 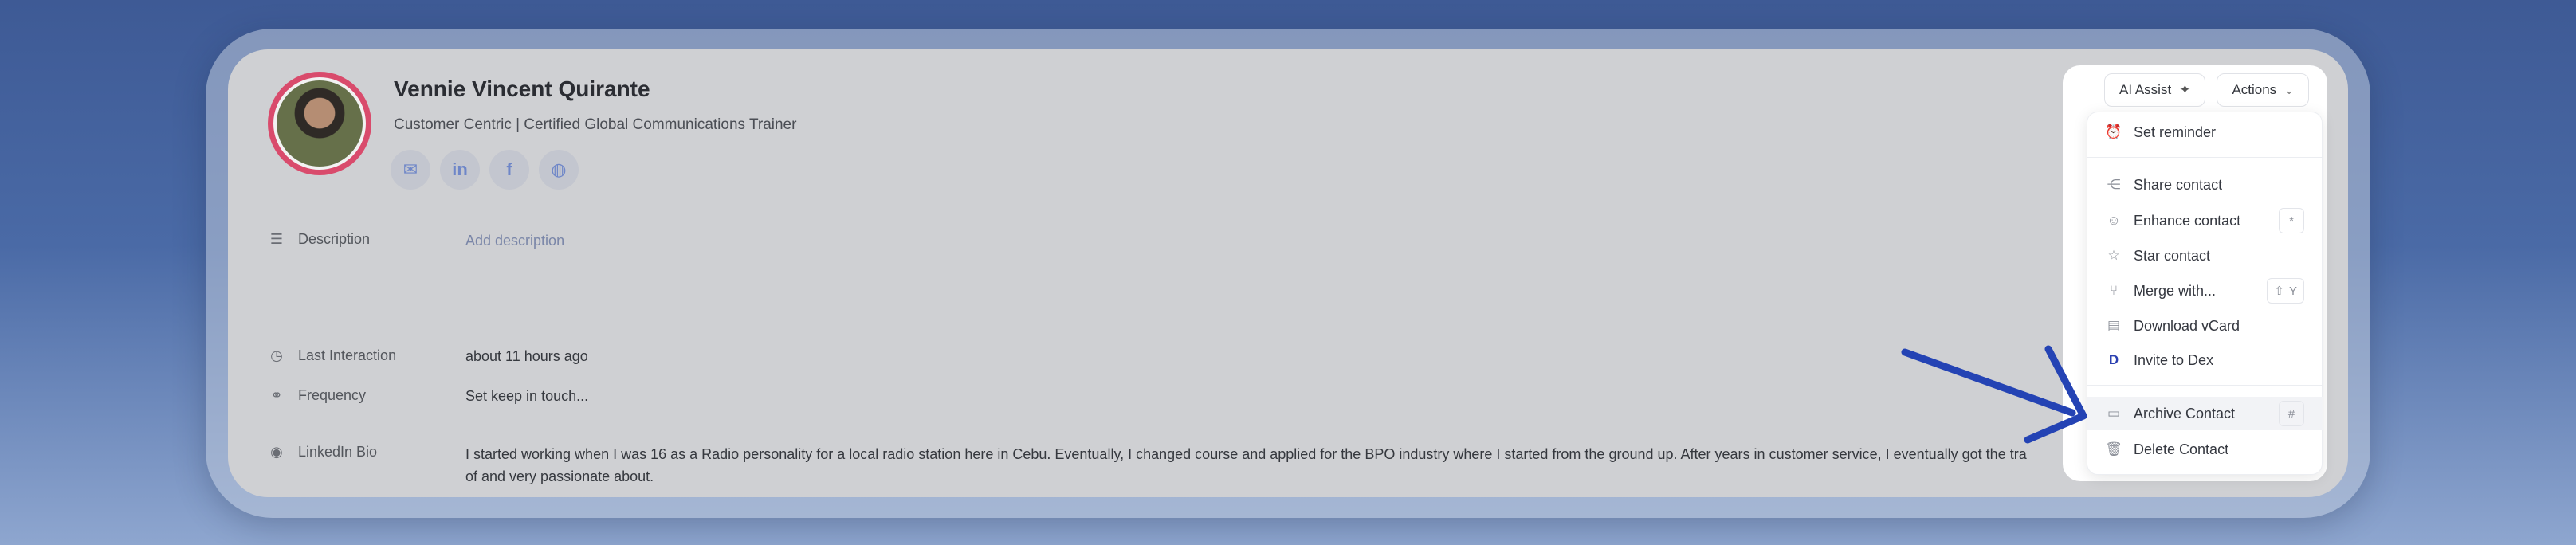 What do you see at coordinates (2055, 394) in the screenshot?
I see `arrow-head` at bounding box center [2055, 394].